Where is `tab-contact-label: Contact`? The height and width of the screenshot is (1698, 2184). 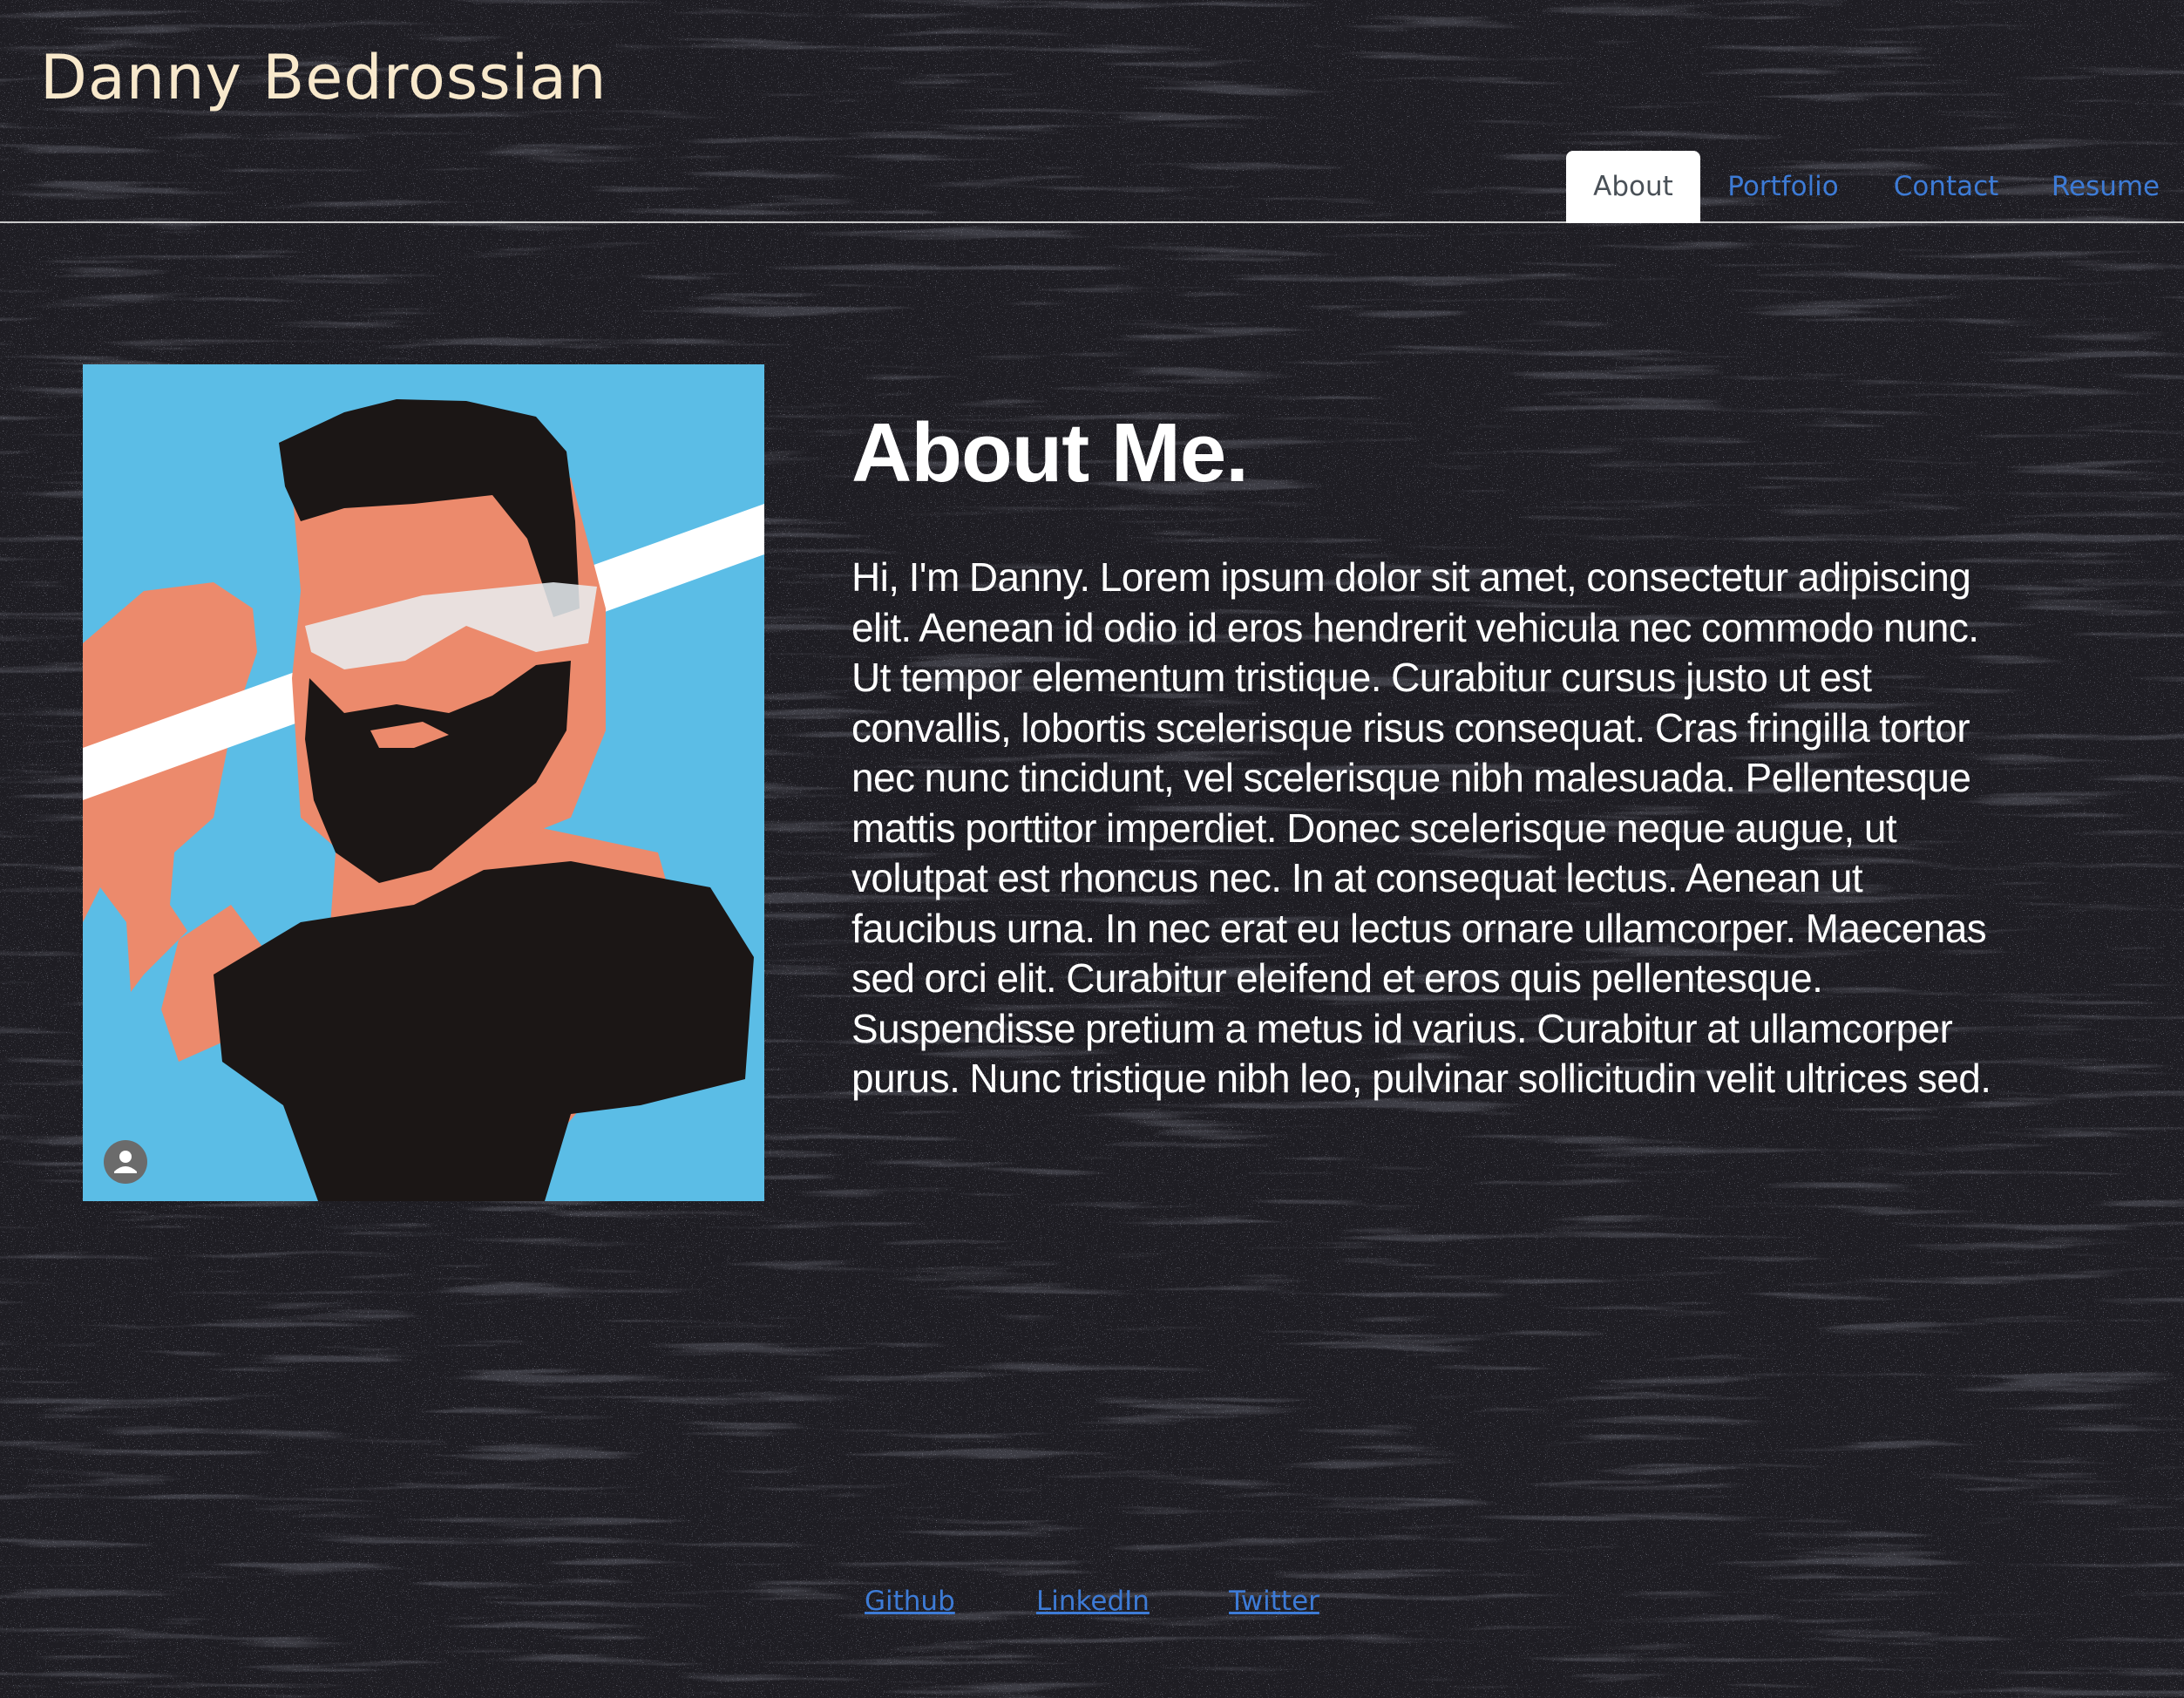 tab-contact-label: Contact is located at coordinates (1946, 186).